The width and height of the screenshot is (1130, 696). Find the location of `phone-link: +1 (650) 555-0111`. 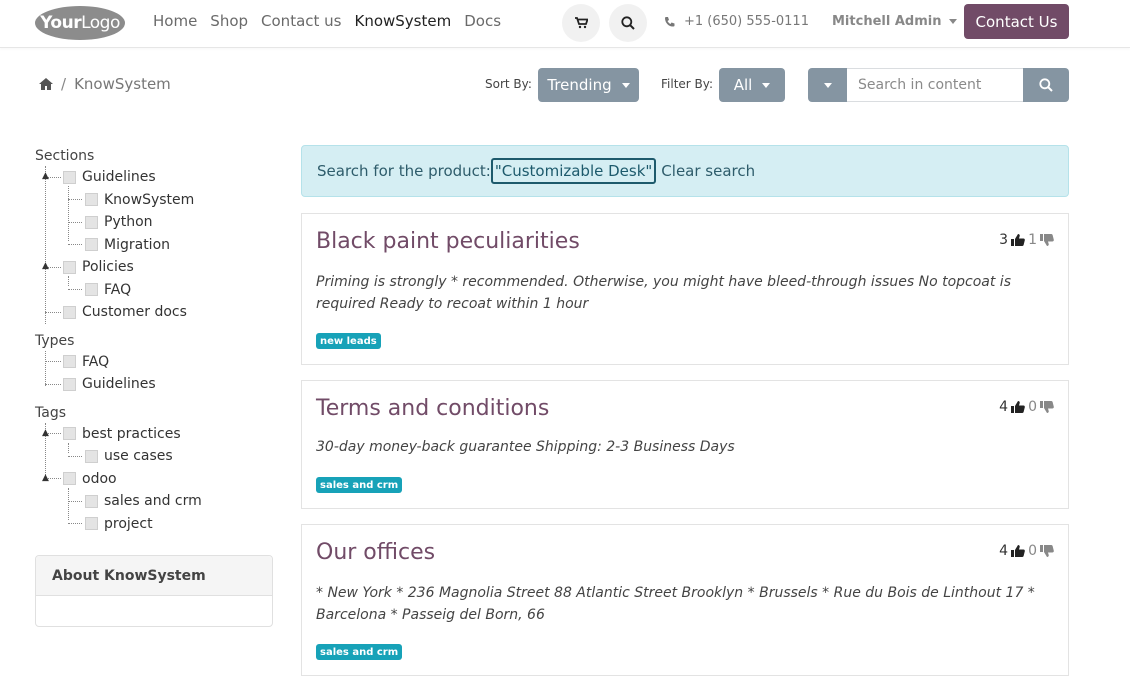

phone-link: +1 (650) 555-0111 is located at coordinates (736, 21).